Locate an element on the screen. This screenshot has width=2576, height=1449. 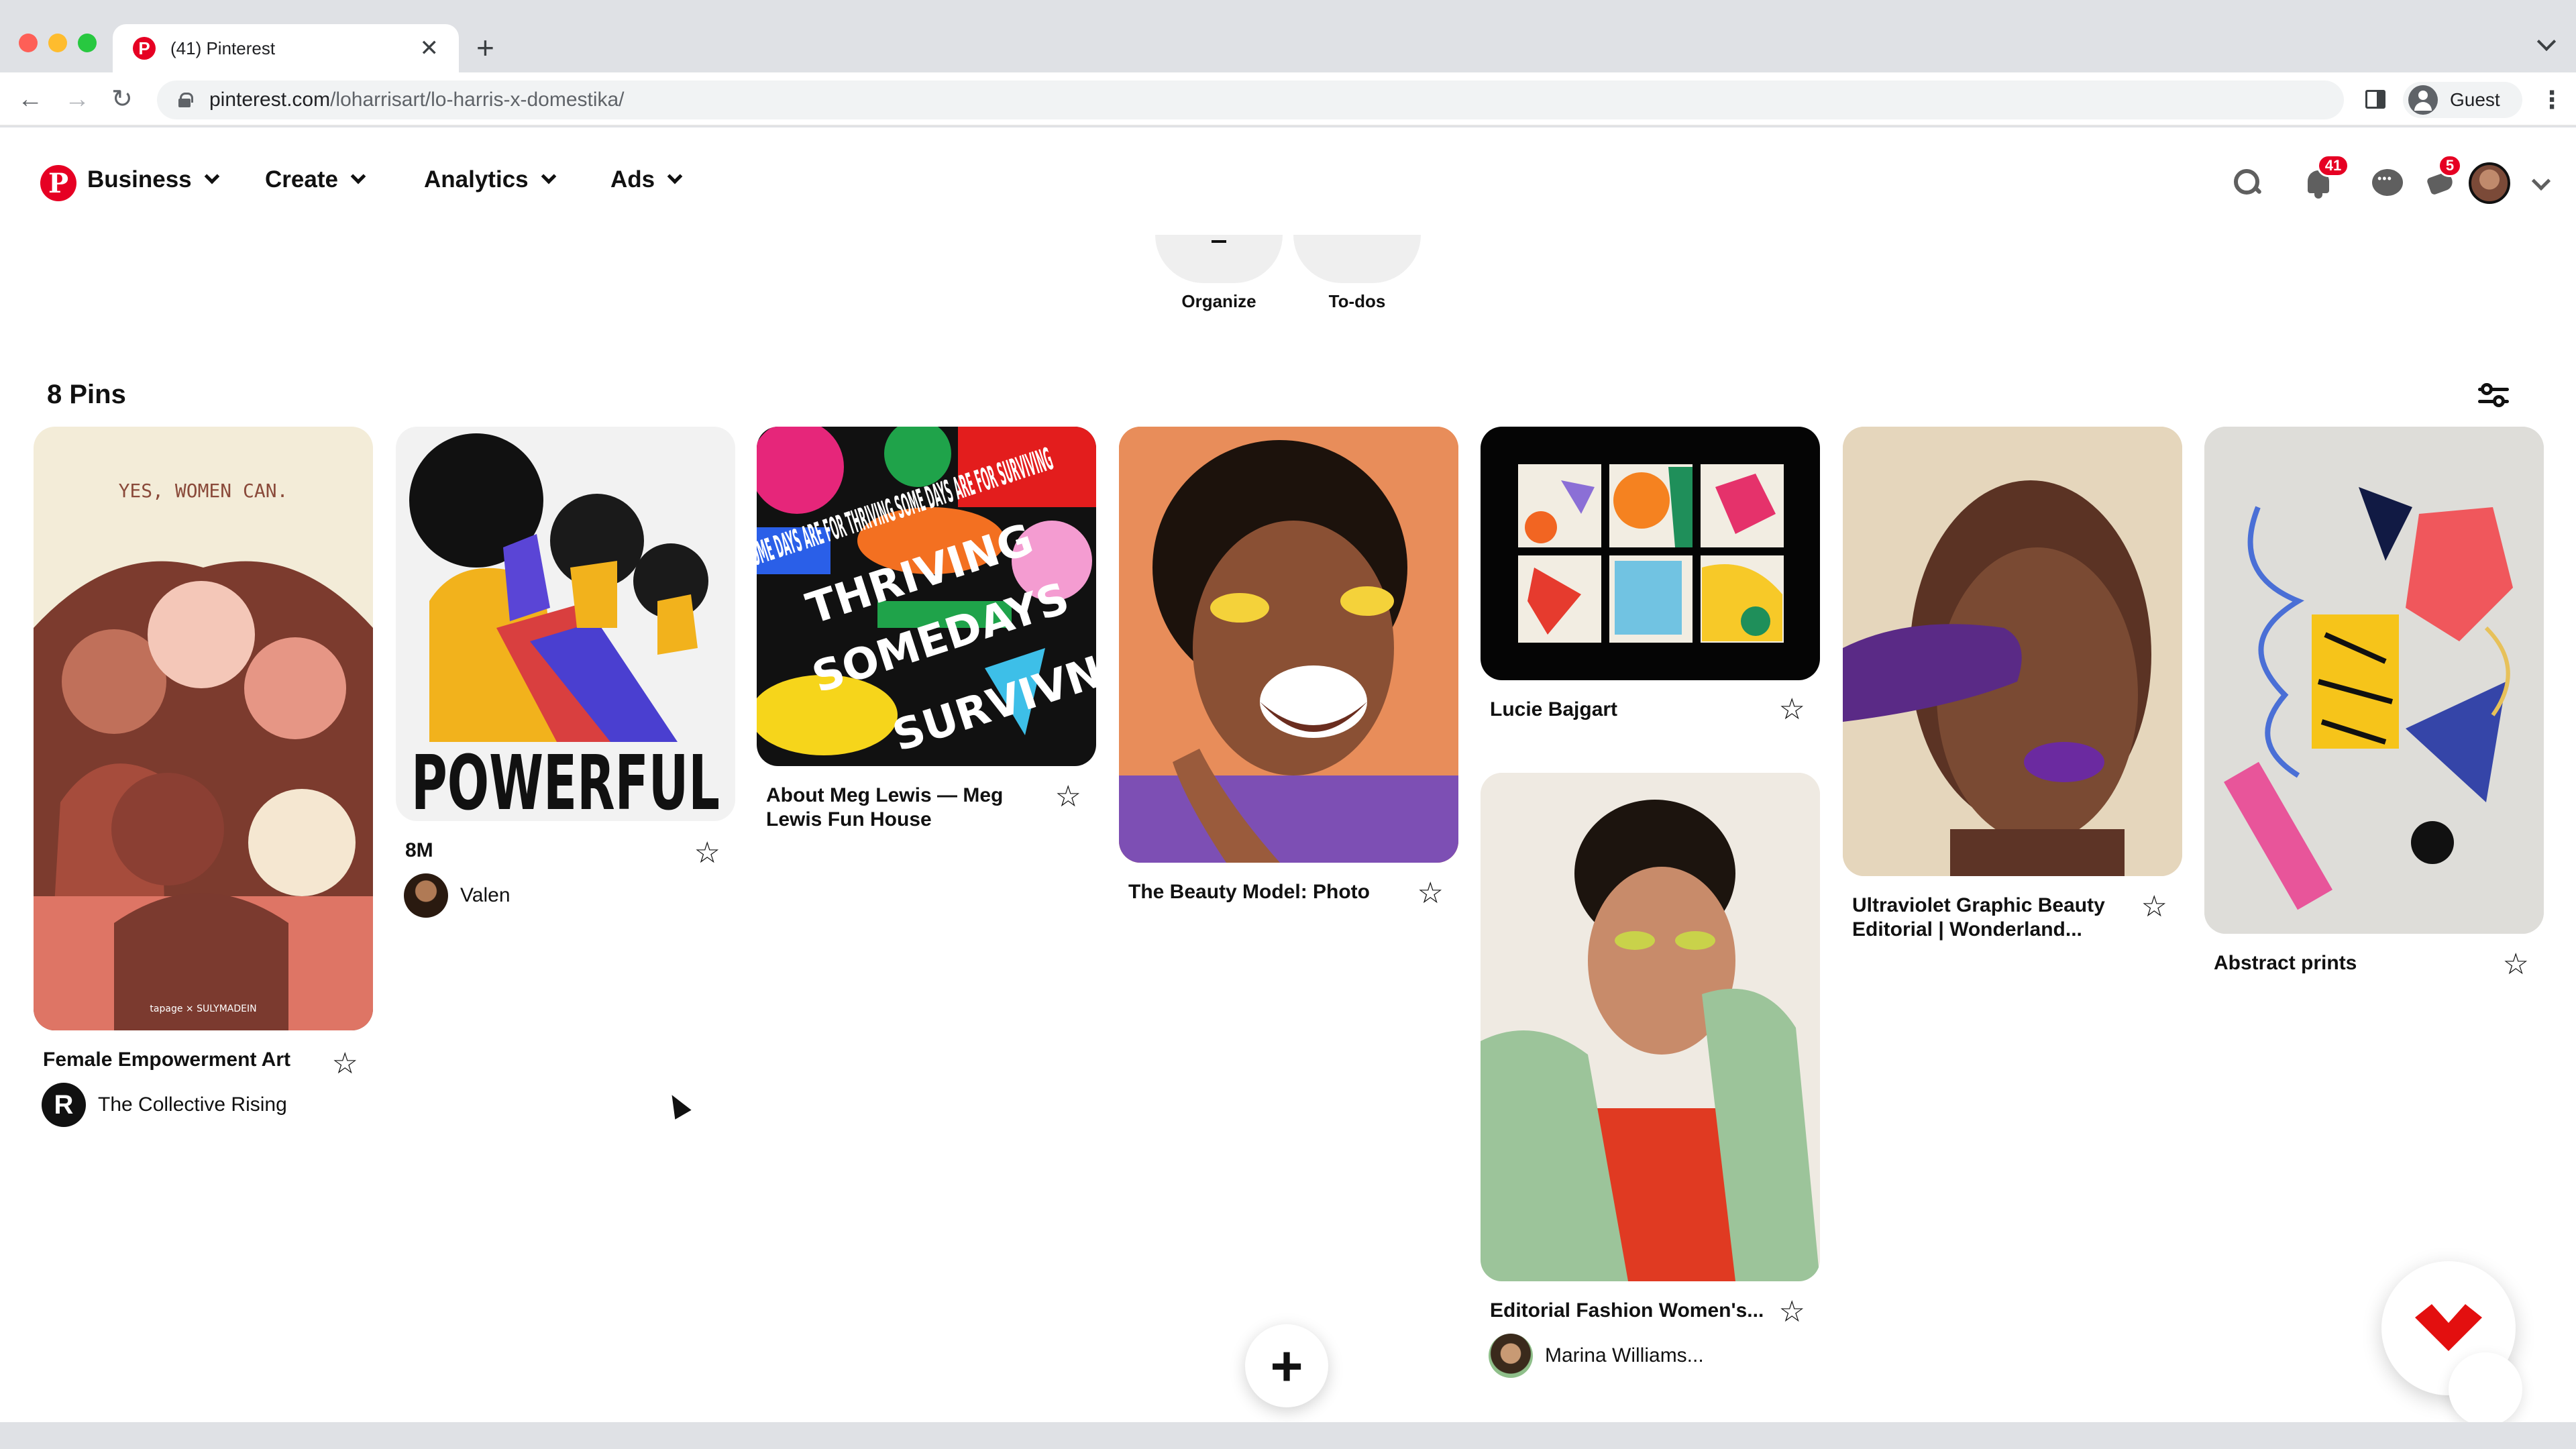
pin-title: Abstract prints is located at coordinates (2352, 963).